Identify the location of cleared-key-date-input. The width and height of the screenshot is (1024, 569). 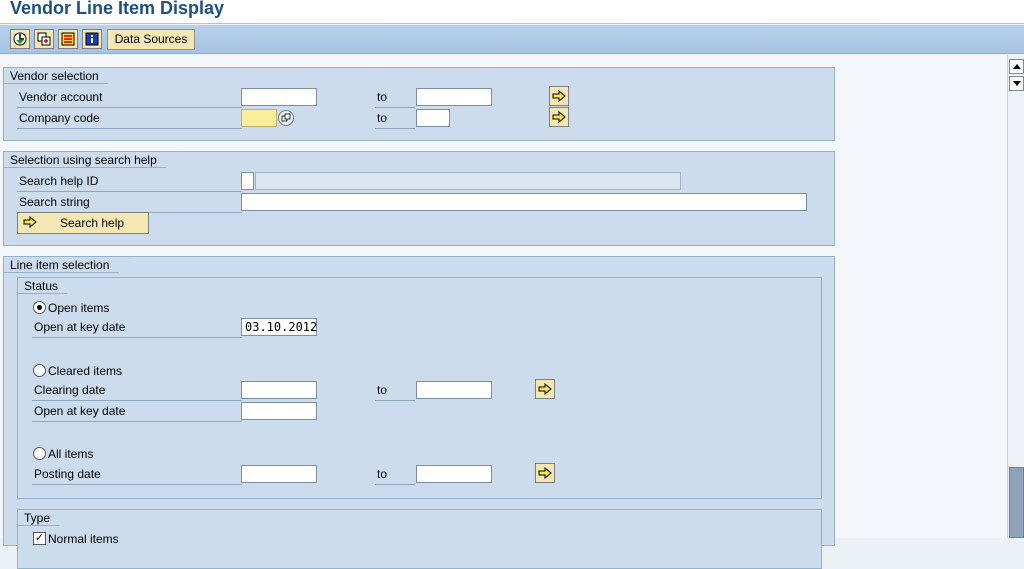
(279, 411).